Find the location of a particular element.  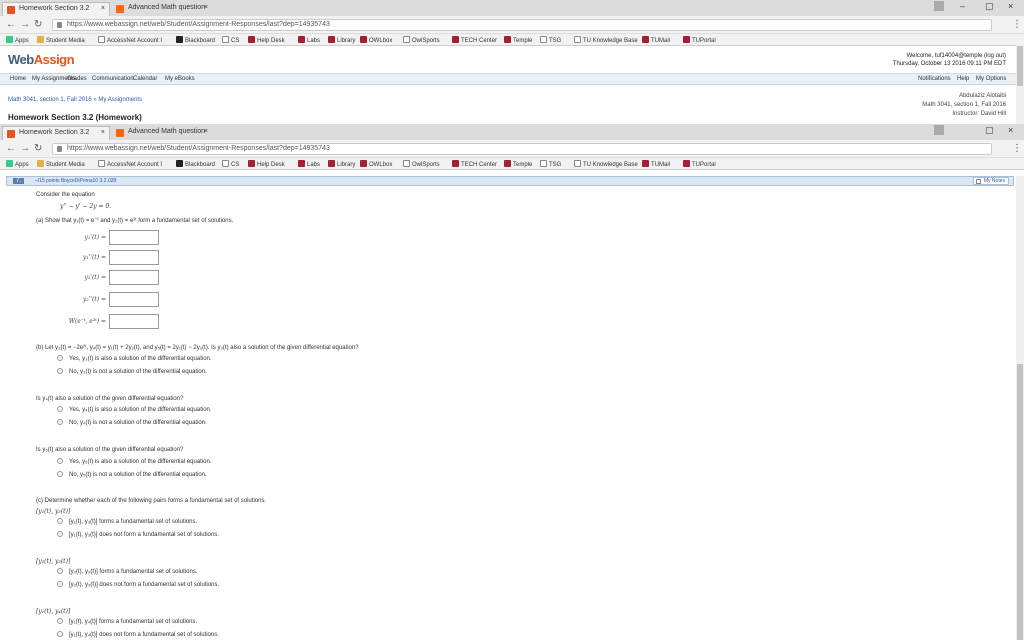

outer-scroll-thumb is located at coordinates (1020, 66).